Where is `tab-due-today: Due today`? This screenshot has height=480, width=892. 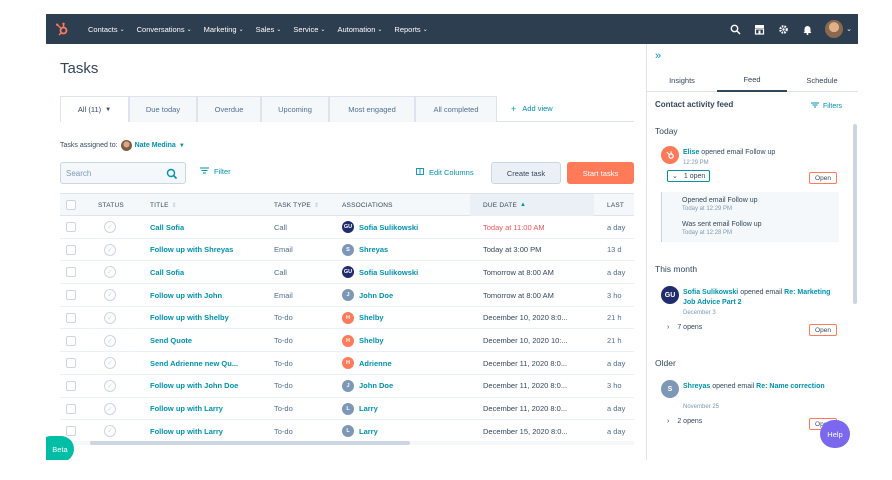 tab-due-today: Due today is located at coordinates (163, 109).